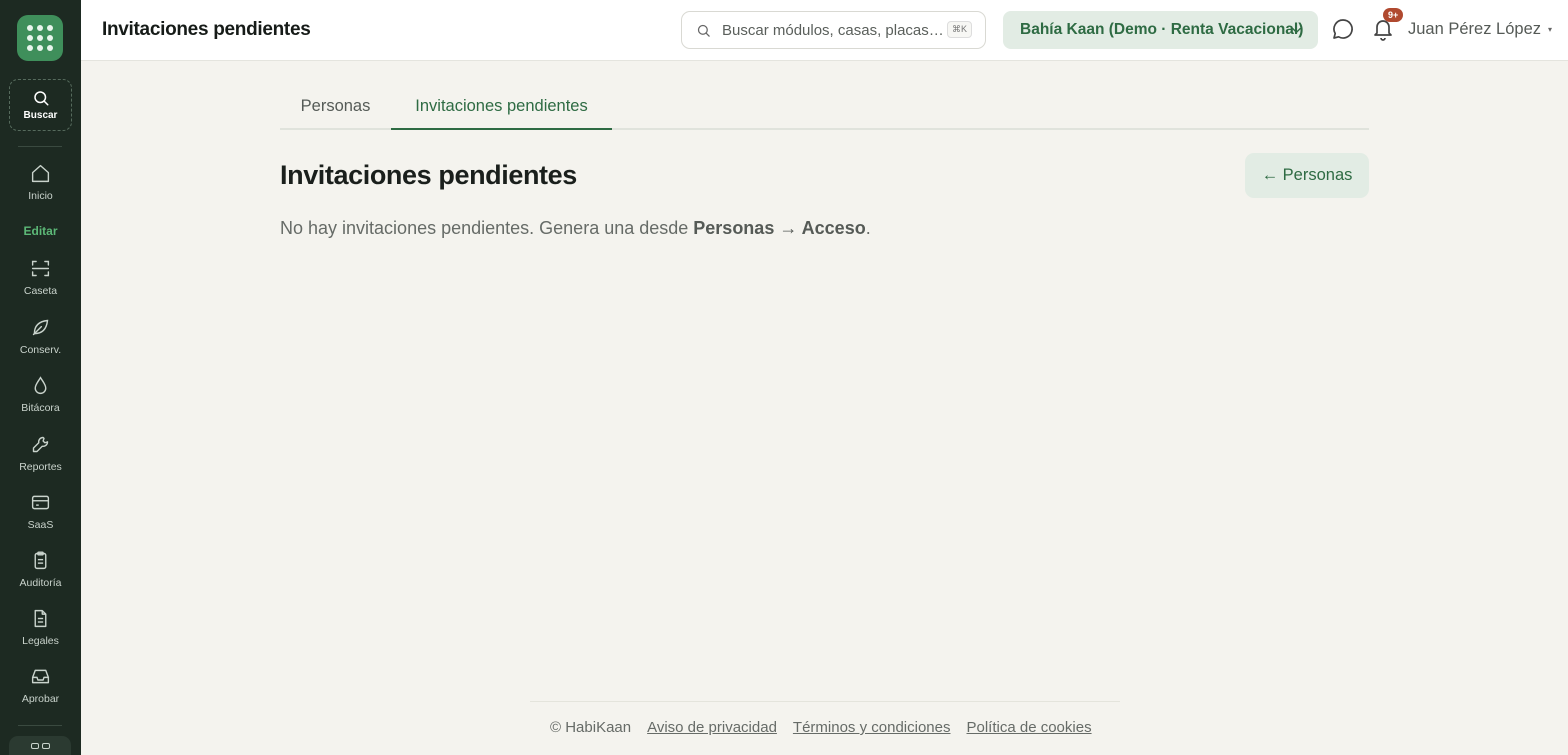 Image resolution: width=1568 pixels, height=755 pixels. I want to click on copyright: © HabiKaan, so click(591, 727).